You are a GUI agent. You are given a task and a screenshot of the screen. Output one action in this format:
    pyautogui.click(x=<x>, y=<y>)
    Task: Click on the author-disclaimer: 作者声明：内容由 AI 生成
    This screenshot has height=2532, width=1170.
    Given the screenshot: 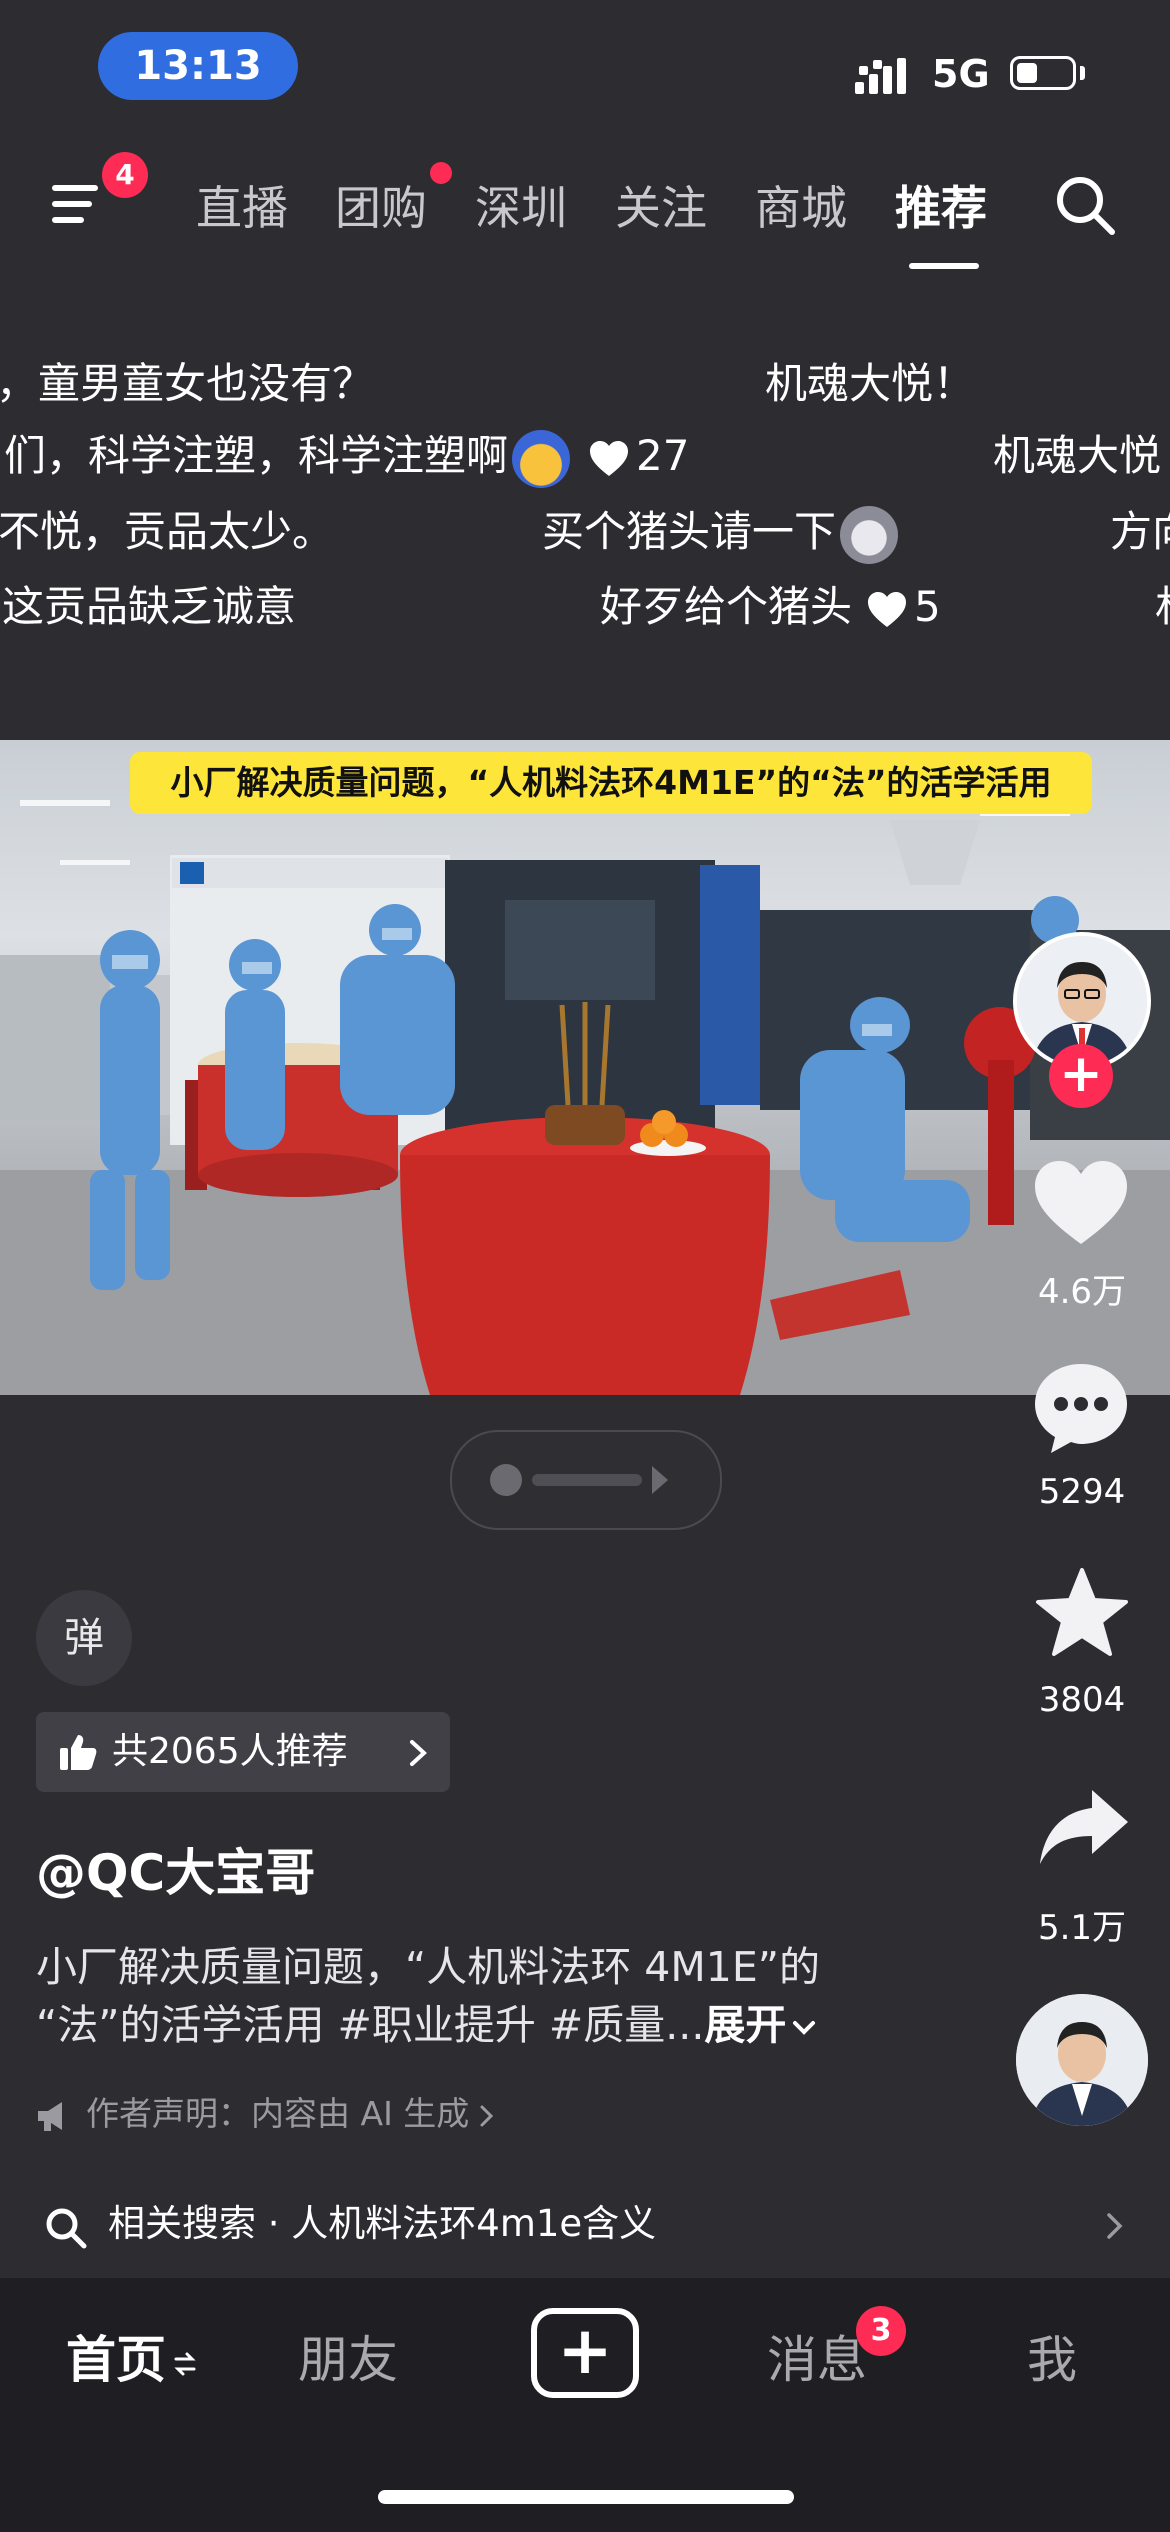 What is the action you would take?
    pyautogui.click(x=265, y=2111)
    